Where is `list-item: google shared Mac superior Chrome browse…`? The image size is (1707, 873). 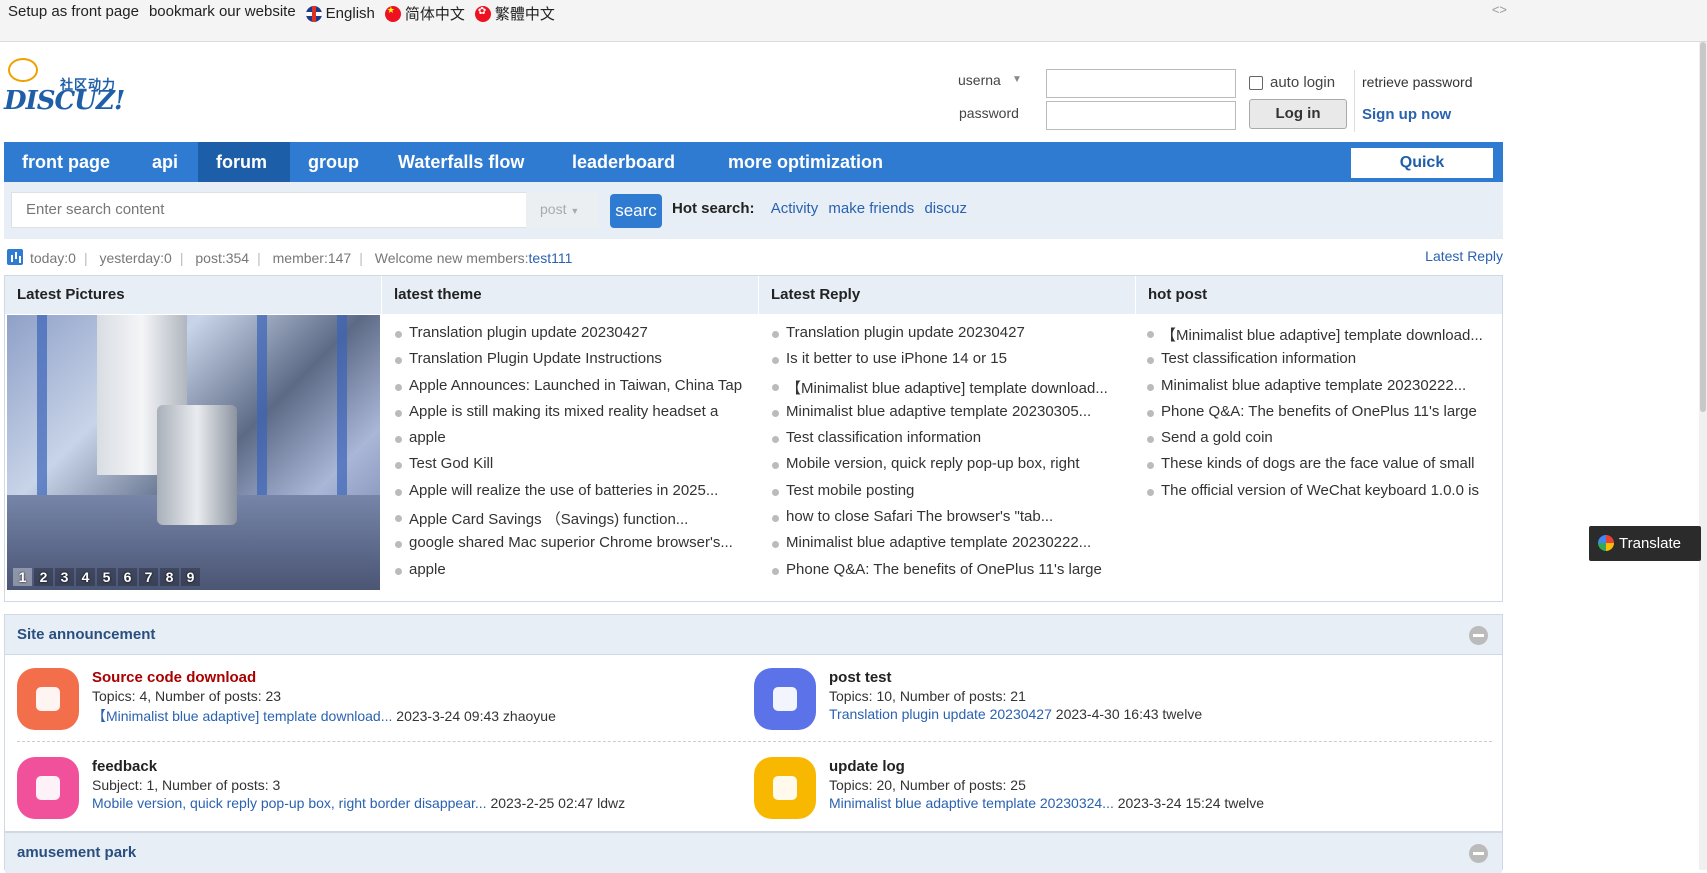
list-item: google shared Mac superior Chrome browse… is located at coordinates (568, 547).